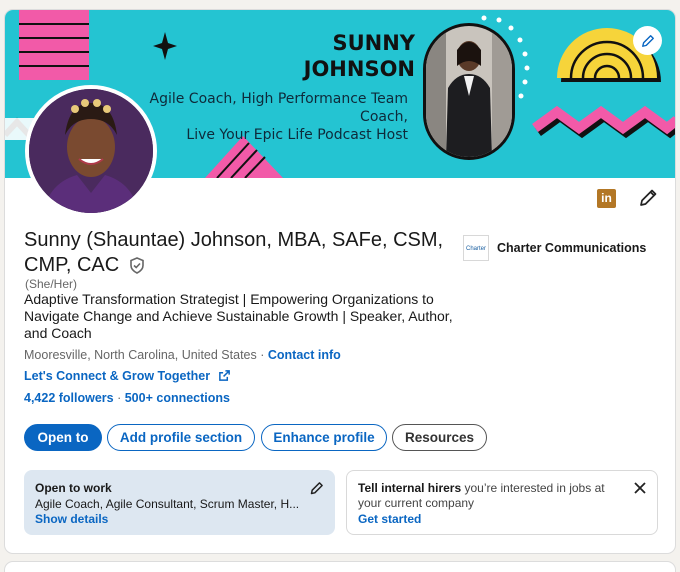  Describe the element at coordinates (73, 488) in the screenshot. I see `open-to-work-title: Open to work` at that location.